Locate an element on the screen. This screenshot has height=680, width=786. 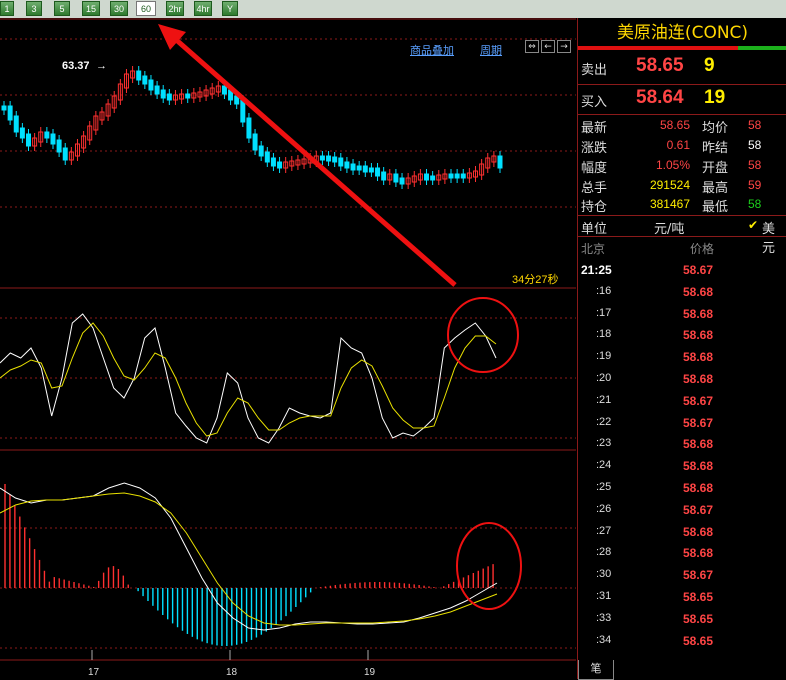
timeframe-toolbar: 1 3 5 15 30 60 2hr 4hr Y is located at coordinates (393, 9).